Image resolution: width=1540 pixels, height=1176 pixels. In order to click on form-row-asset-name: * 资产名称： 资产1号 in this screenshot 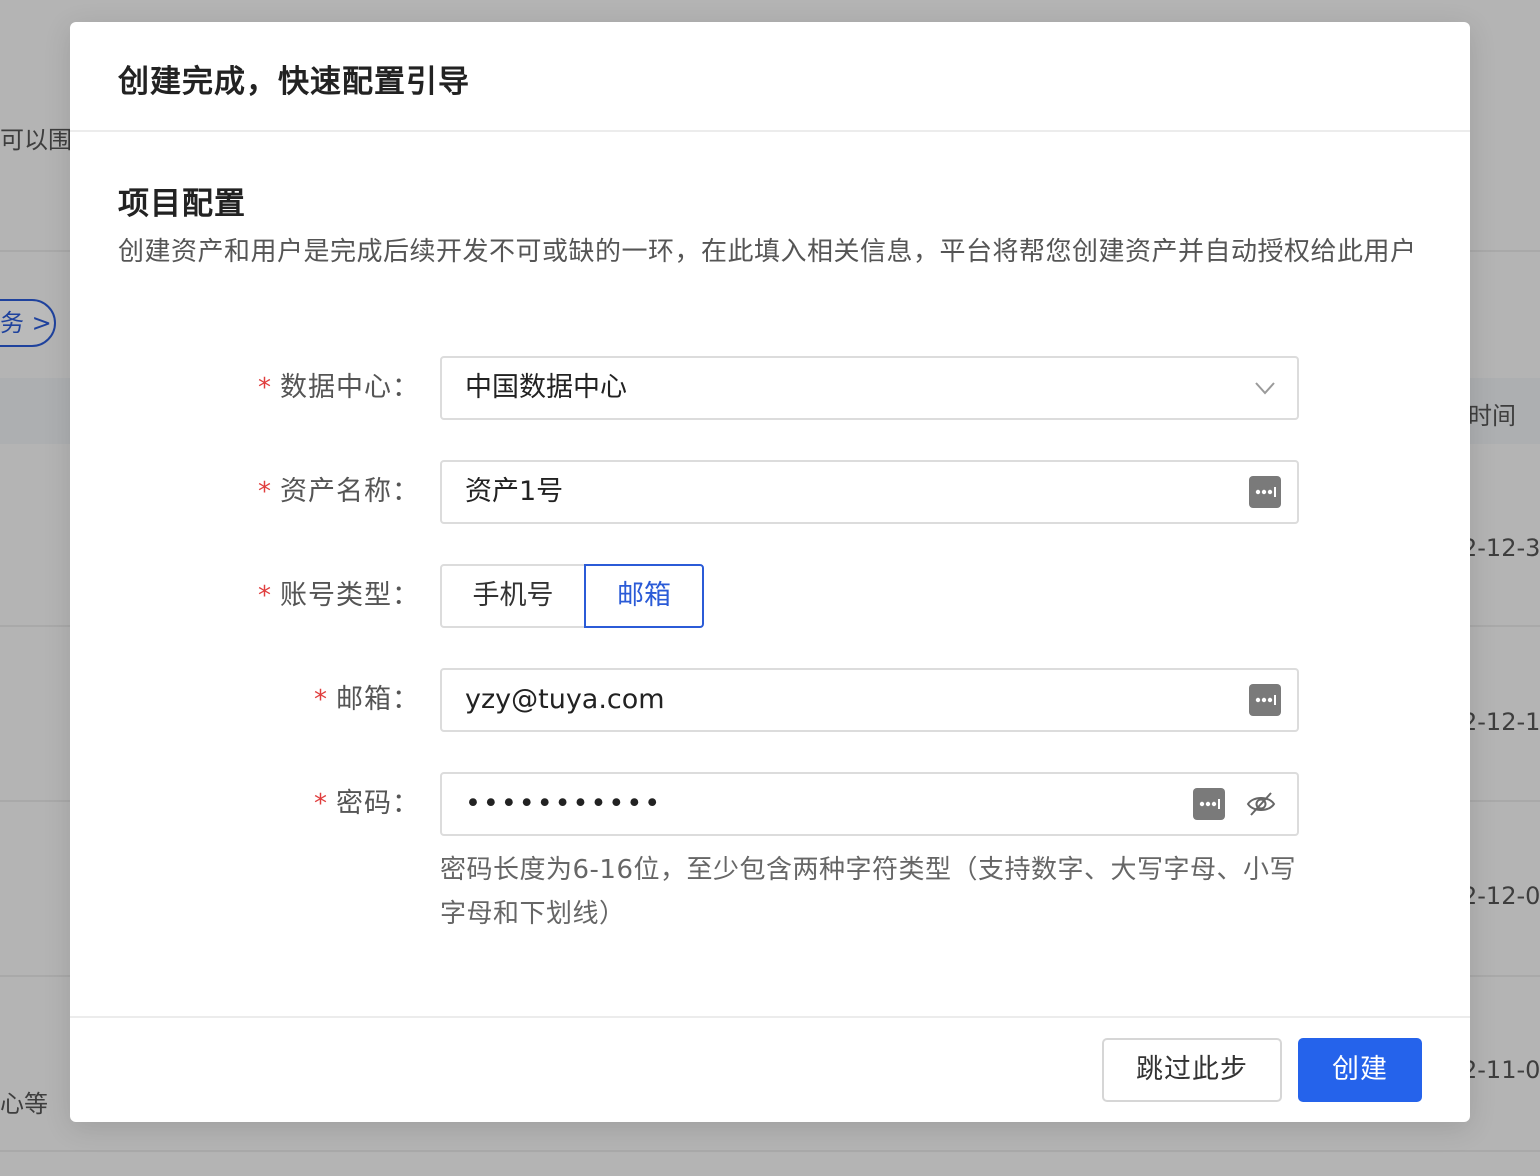, I will do `click(770, 492)`.